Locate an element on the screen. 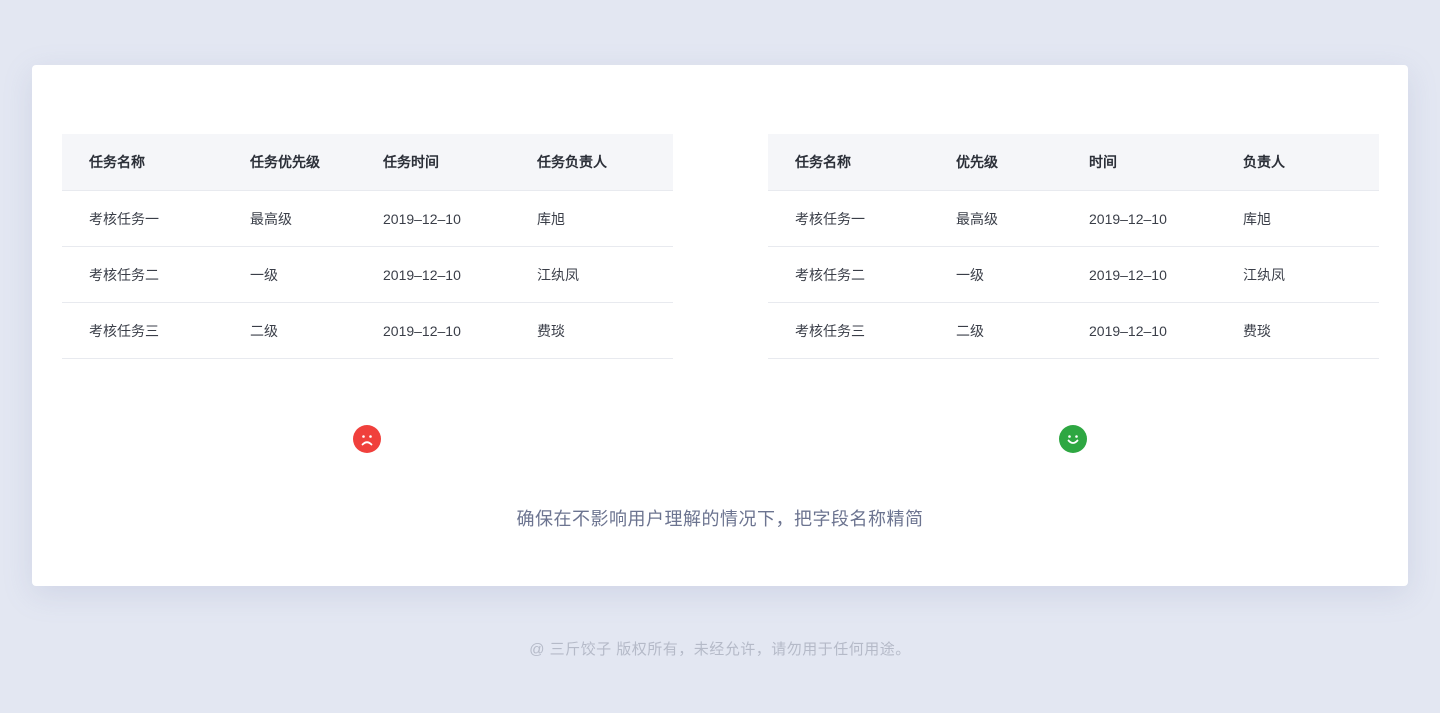 This screenshot has height=713, width=1440. column-header: 任务负责人 is located at coordinates (605, 162).